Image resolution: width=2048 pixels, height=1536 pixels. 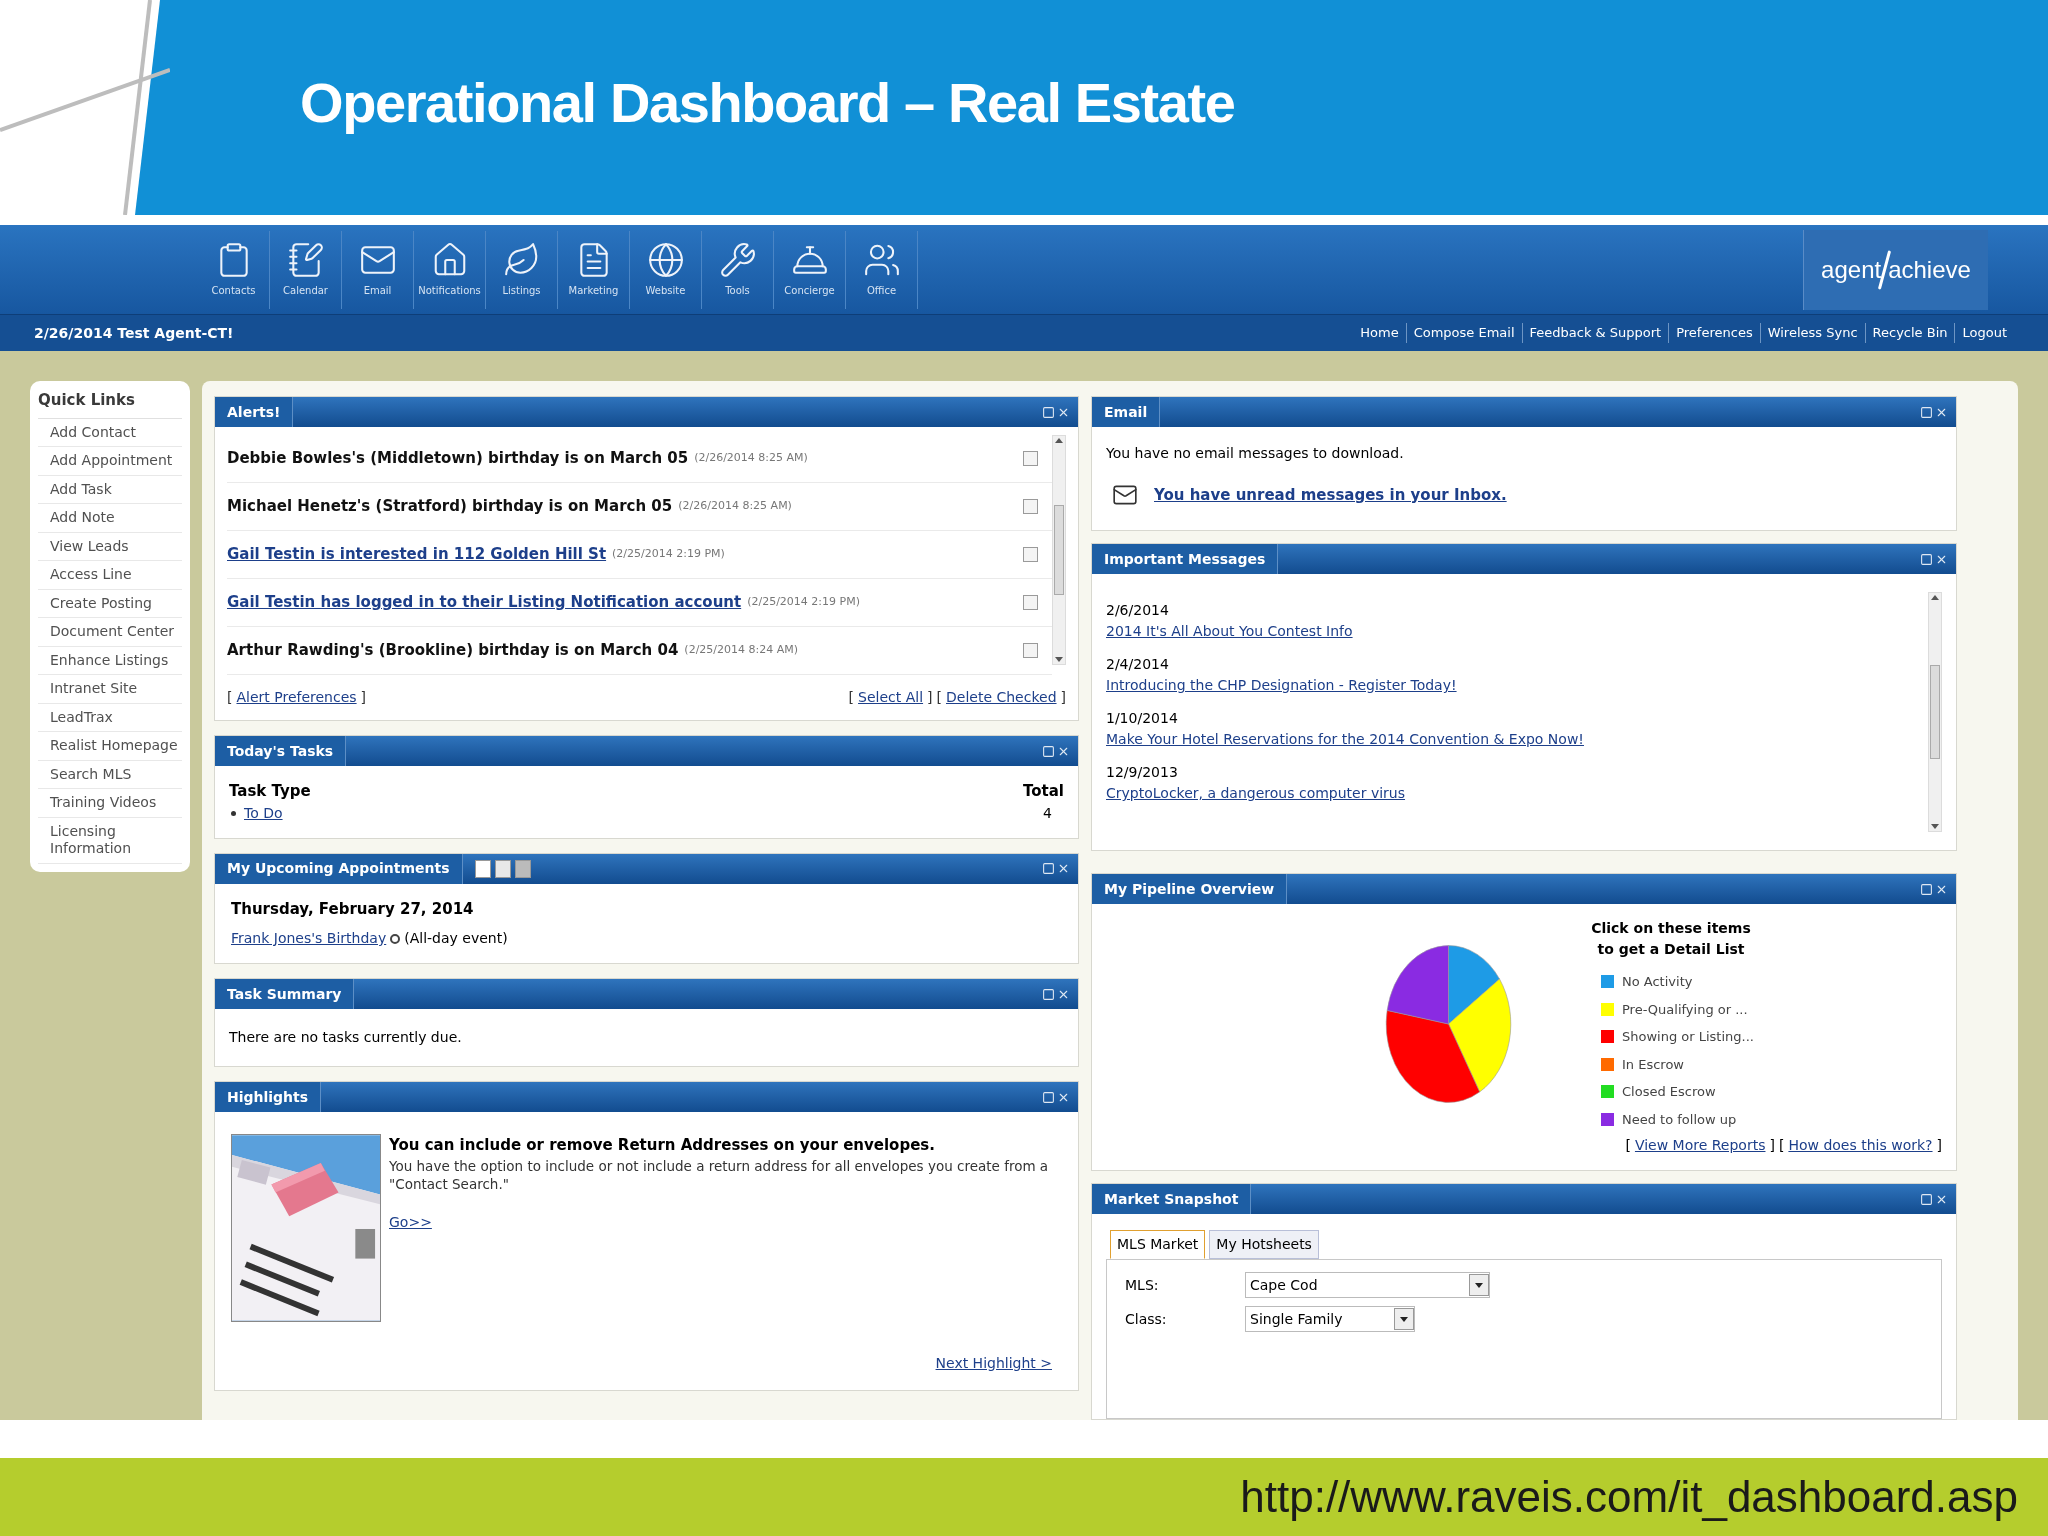 What do you see at coordinates (110, 575) in the screenshot?
I see `quick-link: Access Line` at bounding box center [110, 575].